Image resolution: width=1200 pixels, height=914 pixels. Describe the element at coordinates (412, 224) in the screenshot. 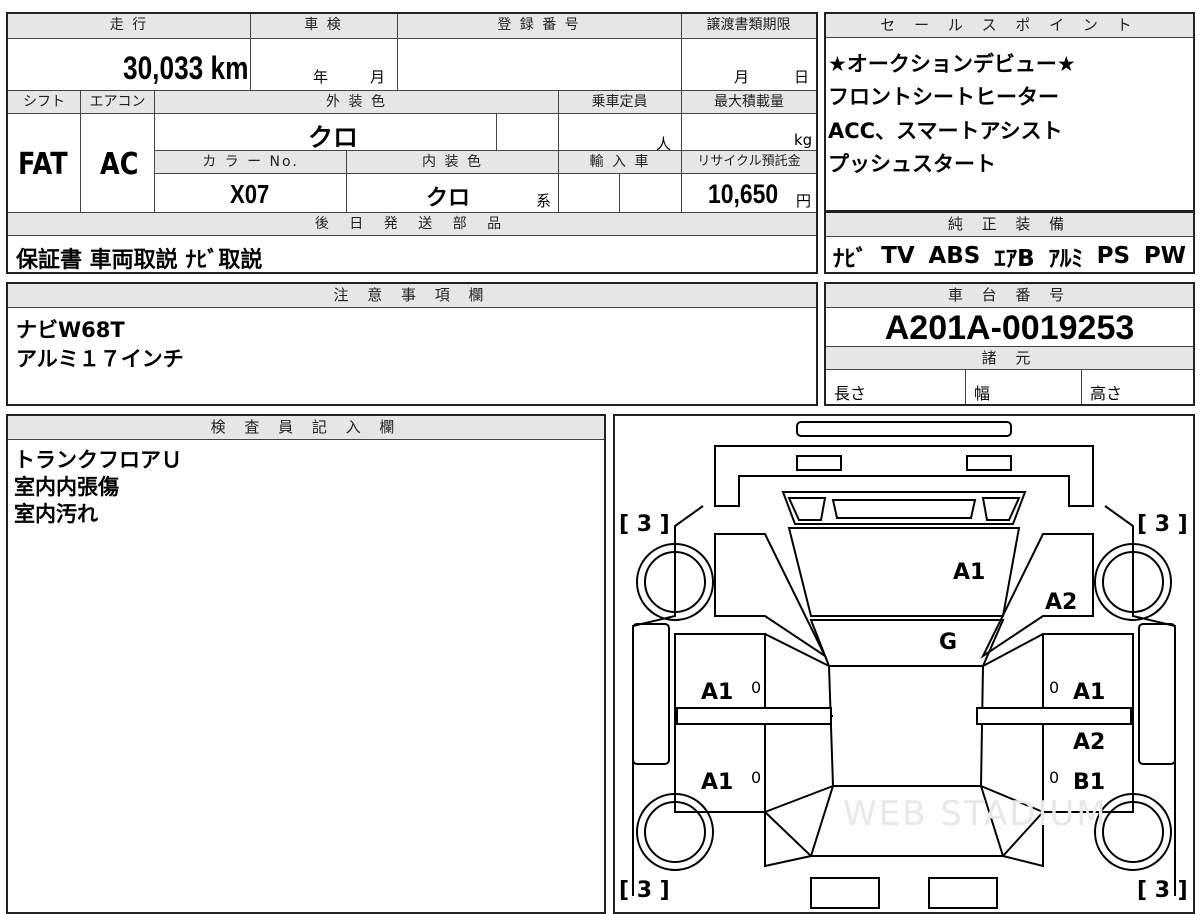

I see `later-shipping-header: 後 日 発 送 部 品` at that location.